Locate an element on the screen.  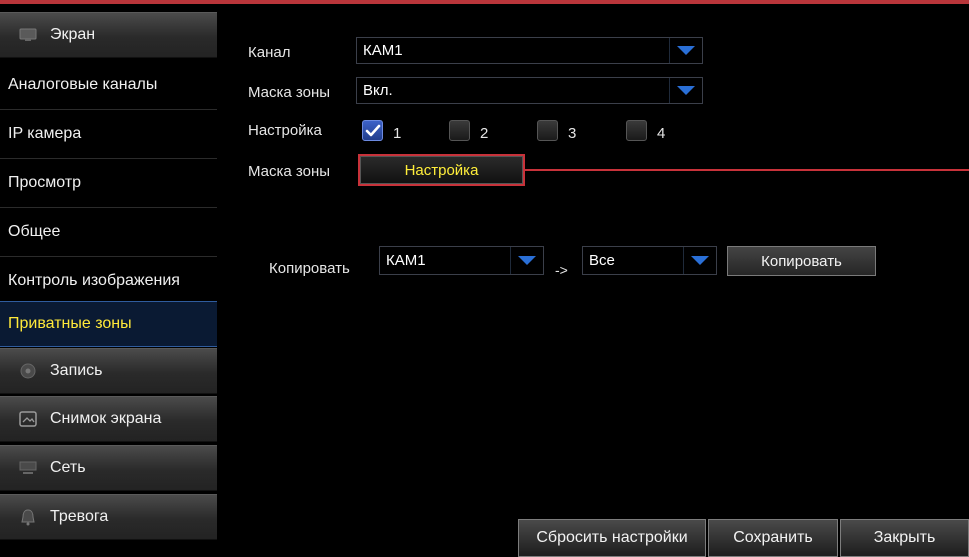
sidebar-category-snapshot: Снимок экрана is located at coordinates (108, 419).